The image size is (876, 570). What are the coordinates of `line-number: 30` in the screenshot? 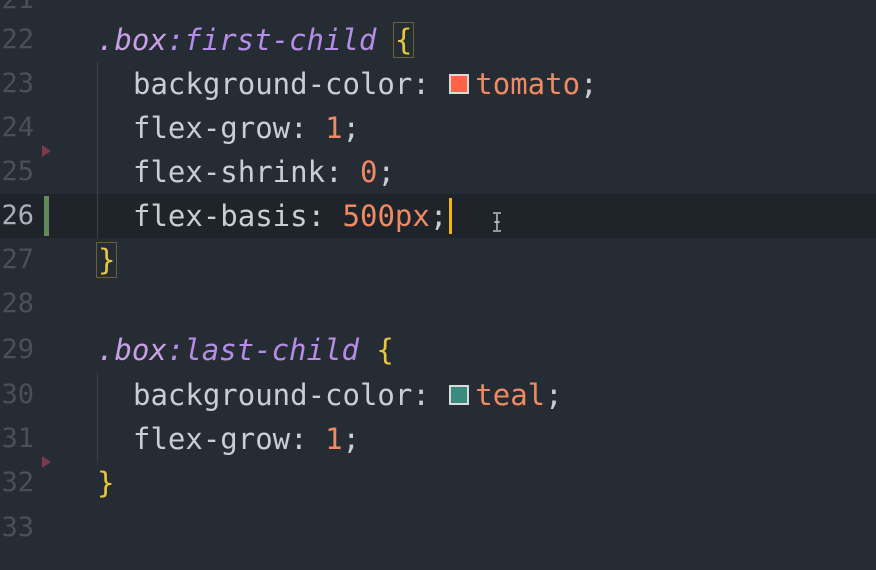 It's located at (17, 394).